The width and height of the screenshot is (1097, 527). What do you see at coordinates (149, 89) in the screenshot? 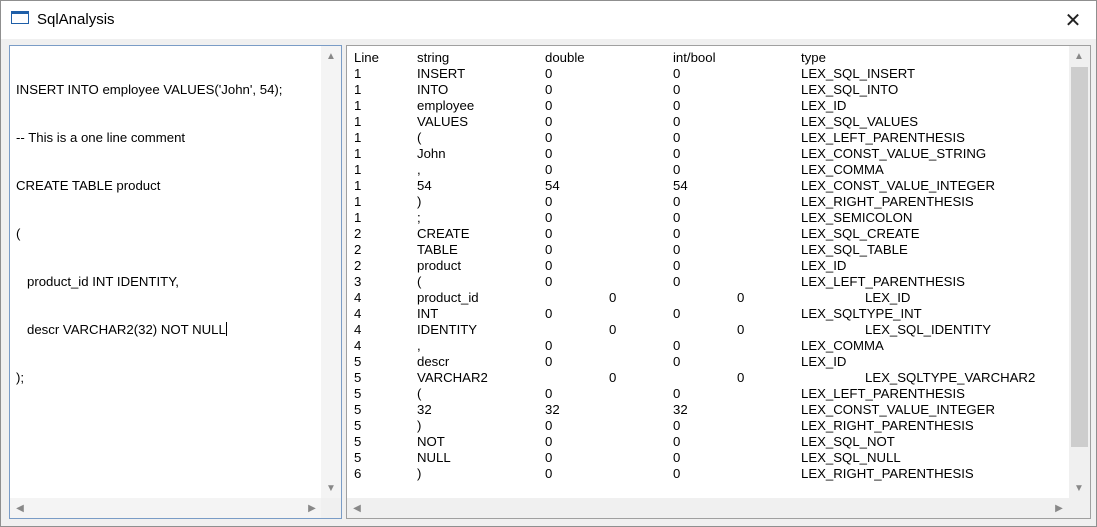
I see `editor-line: INSERT INTO employee VALUES('John', 54);` at bounding box center [149, 89].